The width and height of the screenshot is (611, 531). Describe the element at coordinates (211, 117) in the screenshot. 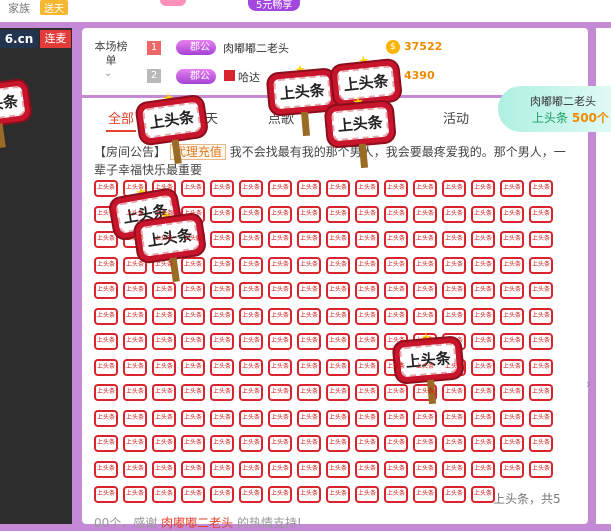

I see `tab-chat: 天` at that location.